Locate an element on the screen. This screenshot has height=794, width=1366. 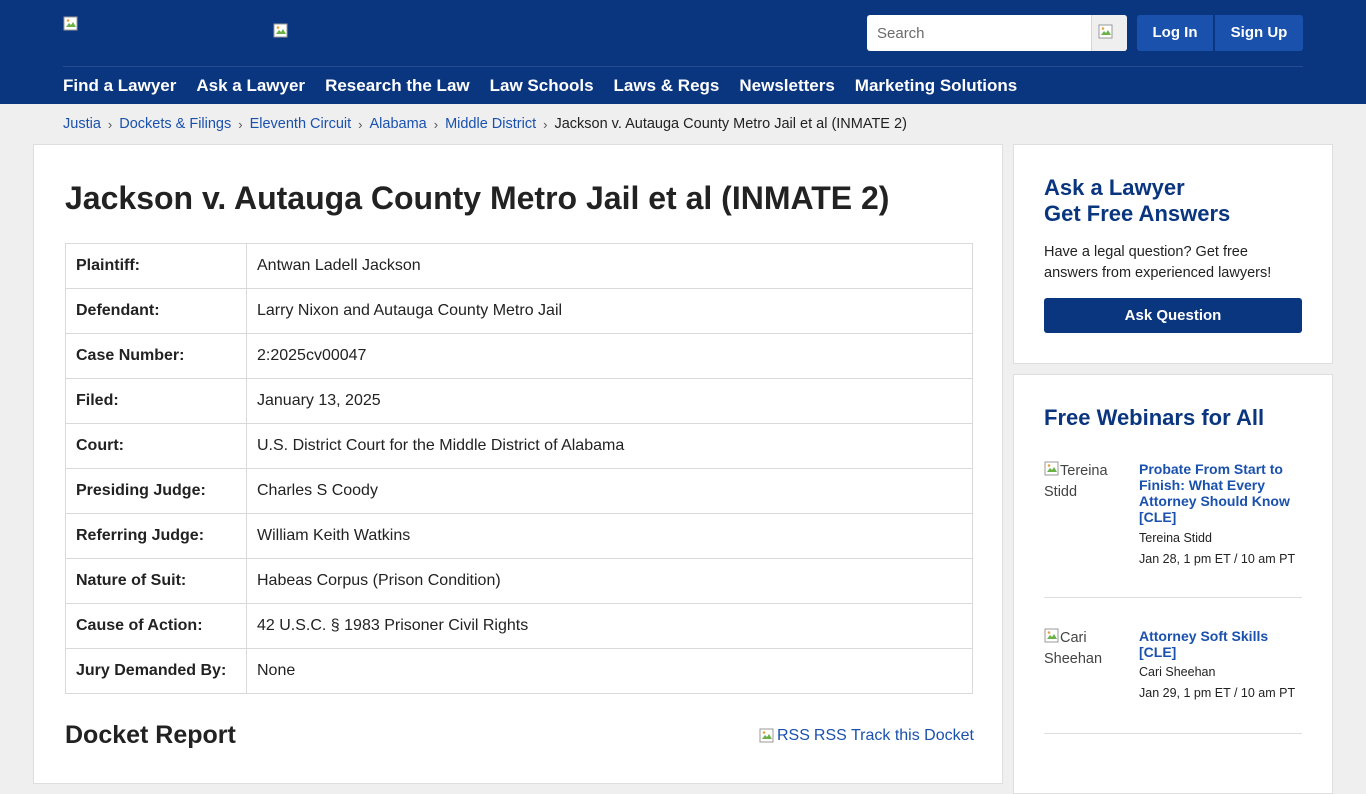
webinar-time: Jan 28, 1 pm ET / 10 am PT is located at coordinates (1217, 559).